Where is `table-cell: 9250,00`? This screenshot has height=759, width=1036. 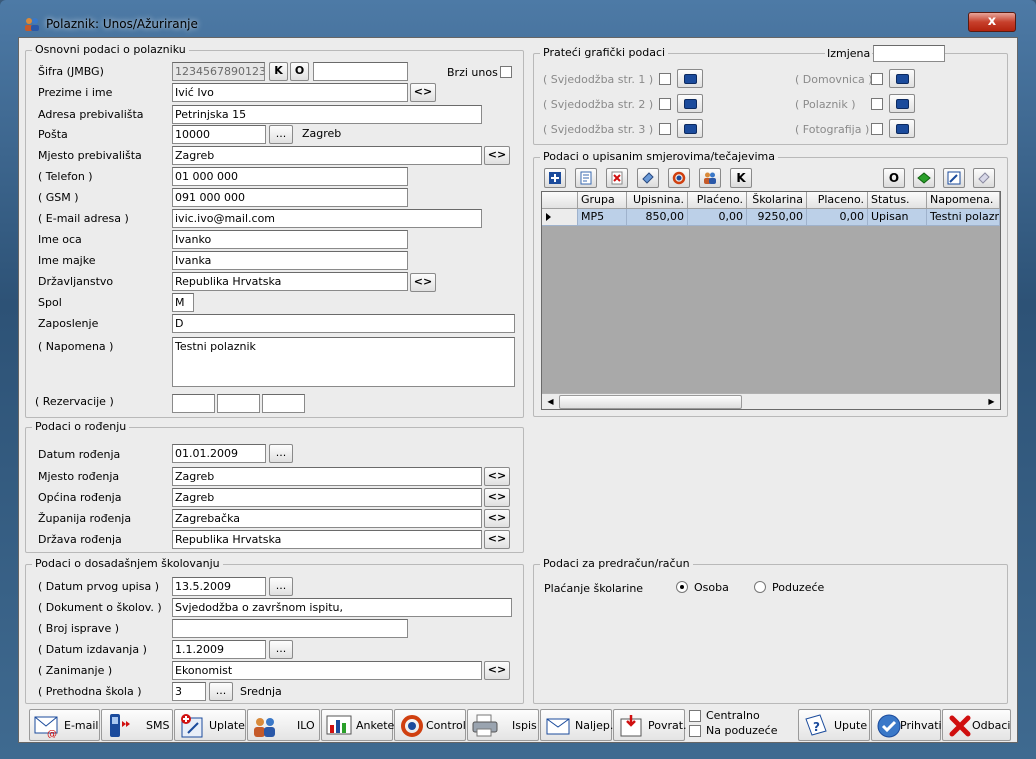 table-cell: 9250,00 is located at coordinates (777, 217).